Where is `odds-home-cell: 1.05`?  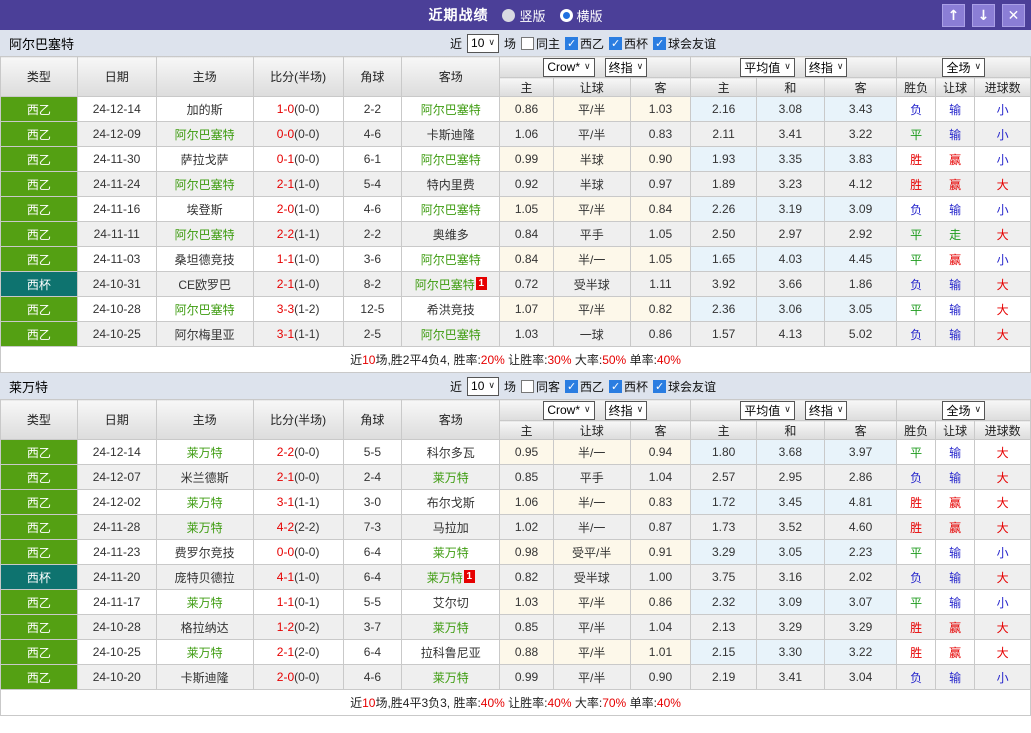
odds-home-cell: 1.05 is located at coordinates (526, 209).